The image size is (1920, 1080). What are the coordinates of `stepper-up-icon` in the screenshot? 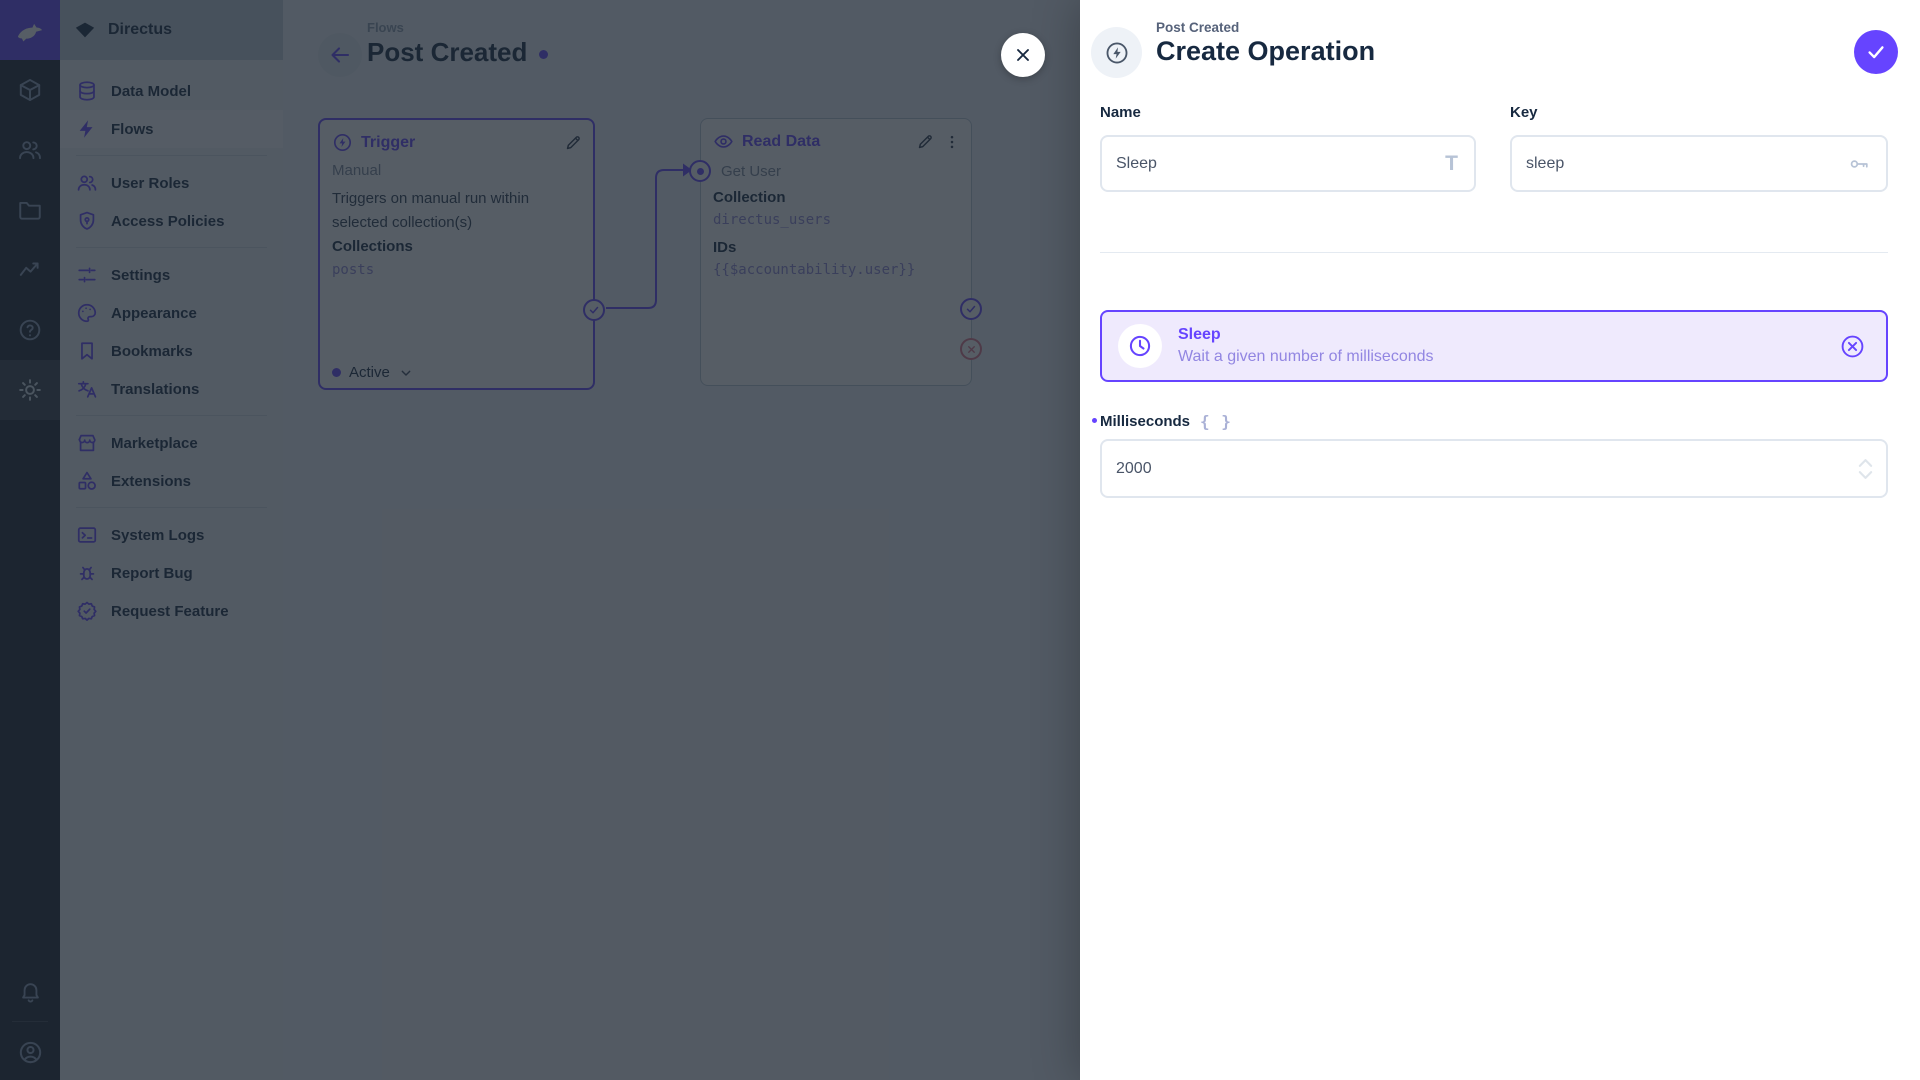 It's located at (1865, 462).